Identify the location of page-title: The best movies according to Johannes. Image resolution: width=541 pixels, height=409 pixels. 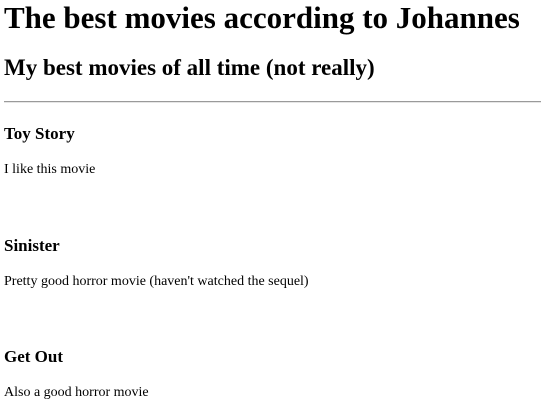
(262, 17).